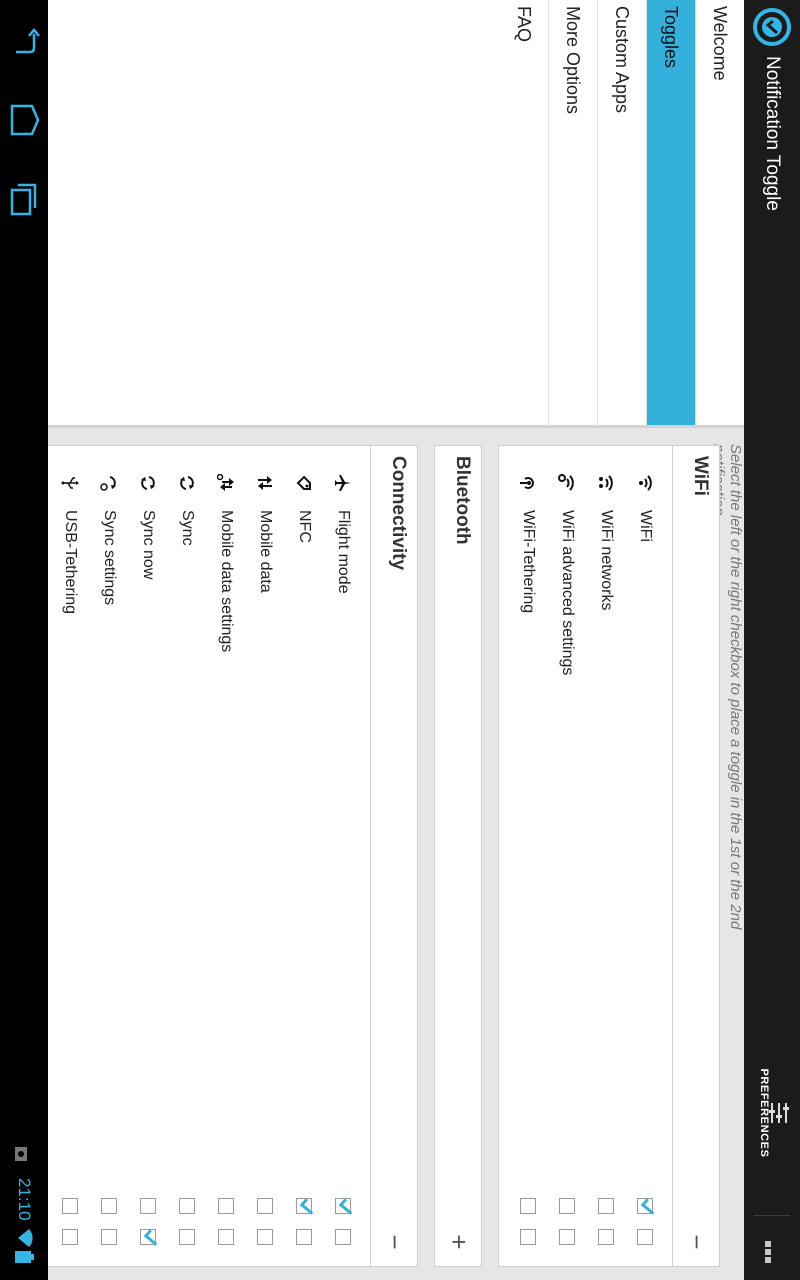 This screenshot has width=800, height=1280. What do you see at coordinates (622, 60) in the screenshot?
I see `nav-item-label: Custom Apps` at bounding box center [622, 60].